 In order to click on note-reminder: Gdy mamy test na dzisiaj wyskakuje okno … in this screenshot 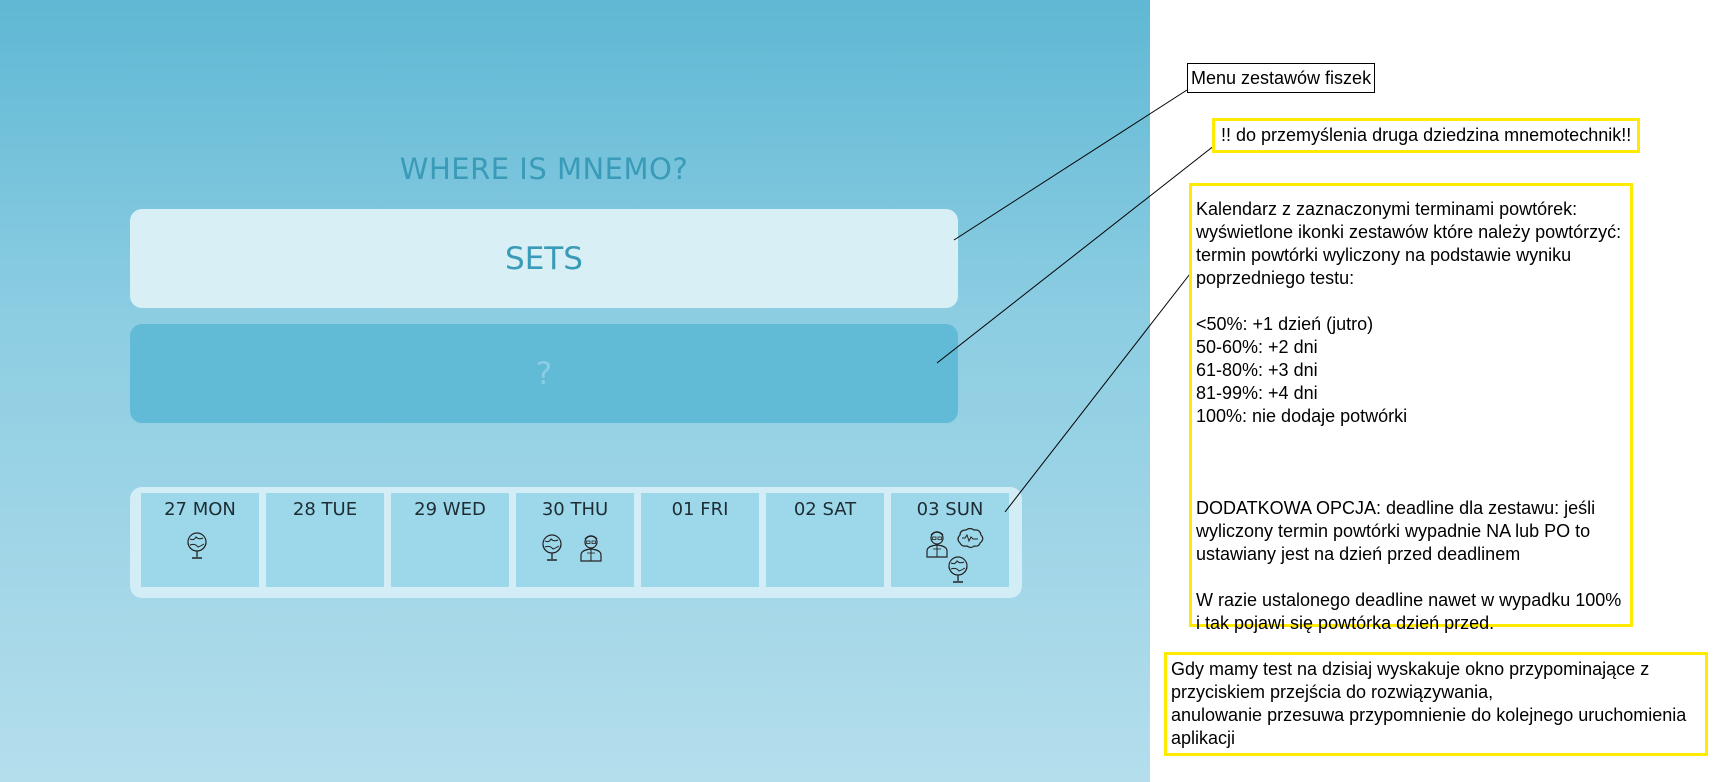, I will do `click(1436, 704)`.